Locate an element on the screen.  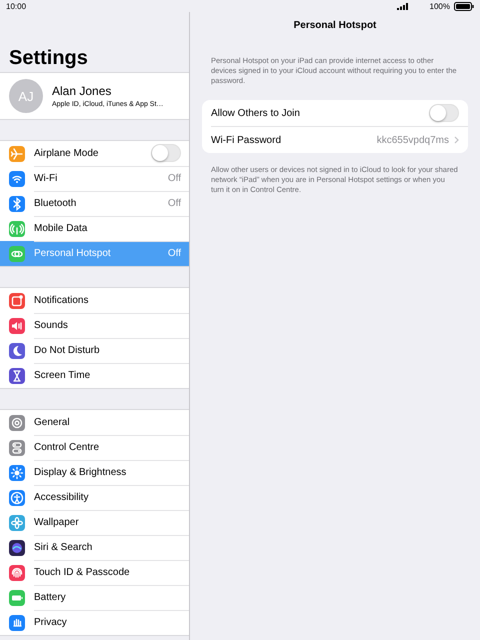
settings-row: Do Not Disturb is located at coordinates (94, 350).